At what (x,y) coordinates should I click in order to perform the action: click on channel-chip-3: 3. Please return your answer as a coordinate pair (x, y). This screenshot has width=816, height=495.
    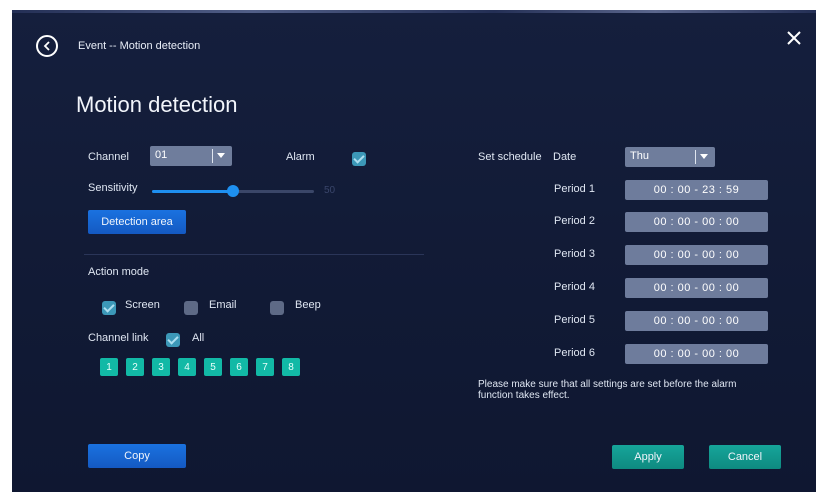
    Looking at the image, I should click on (161, 367).